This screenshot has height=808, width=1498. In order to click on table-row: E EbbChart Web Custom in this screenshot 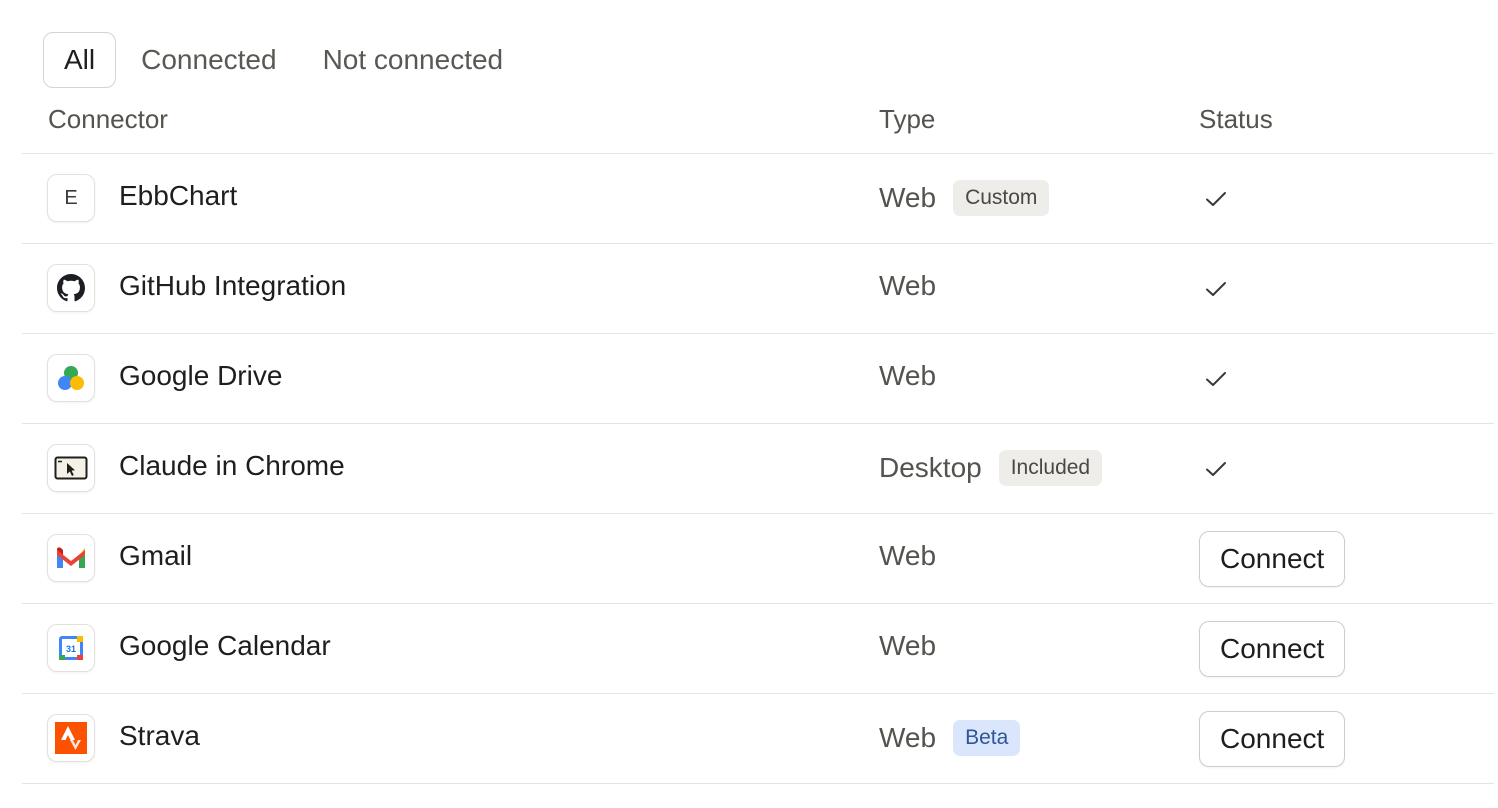, I will do `click(758, 199)`.